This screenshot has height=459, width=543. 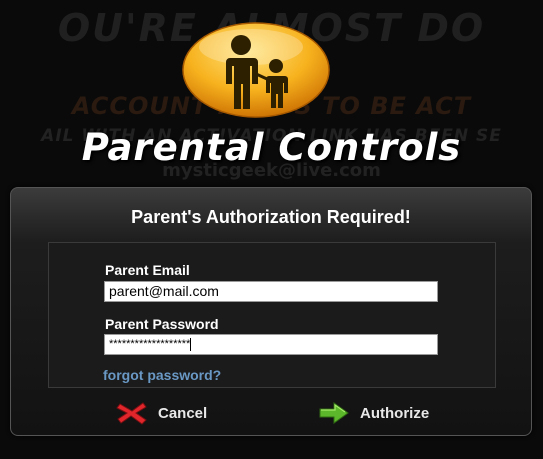 I want to click on password-field: *******************, so click(x=271, y=344).